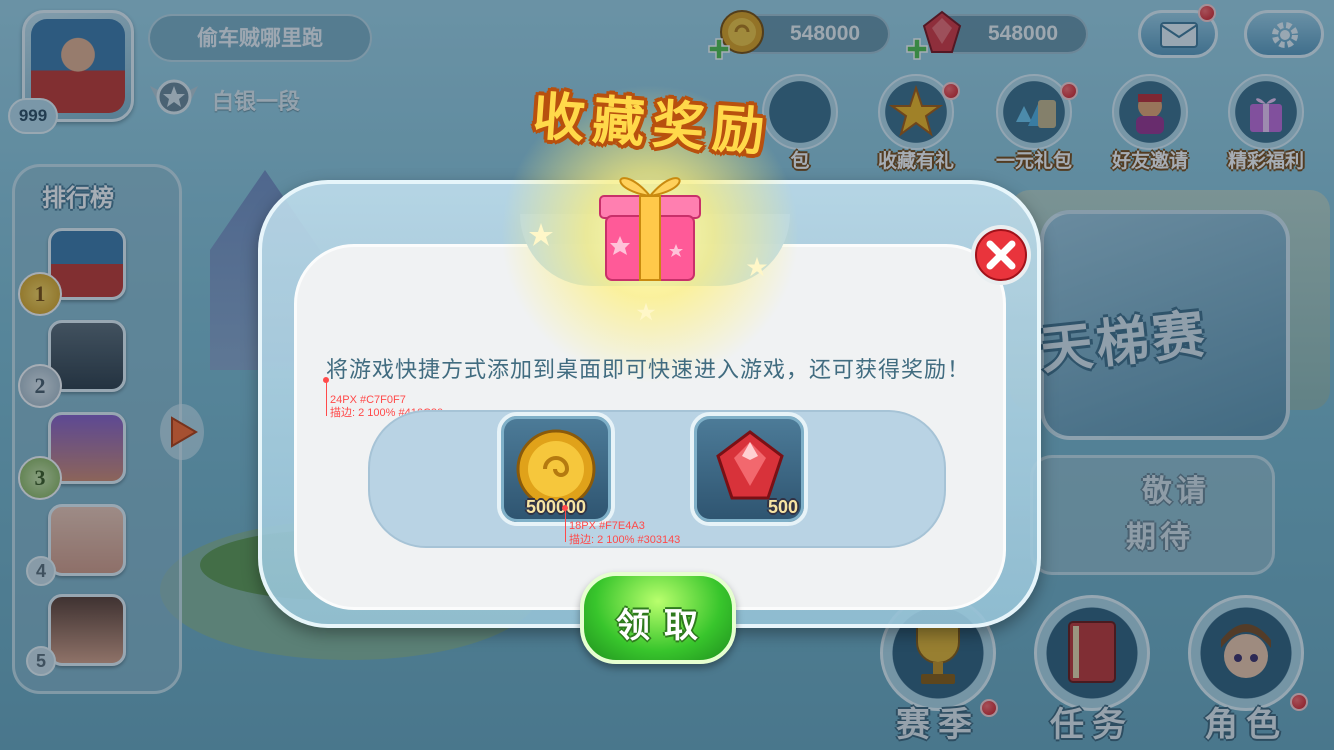 The width and height of the screenshot is (1334, 750). Describe the element at coordinates (750, 465) in the screenshot. I see `red-gem-icon` at that location.